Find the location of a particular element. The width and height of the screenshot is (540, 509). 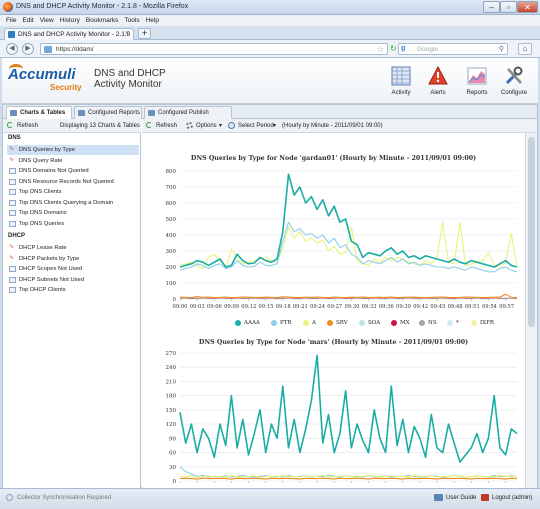

list-item-label: DNS Domains Not Queried is located at coordinates (54, 171).